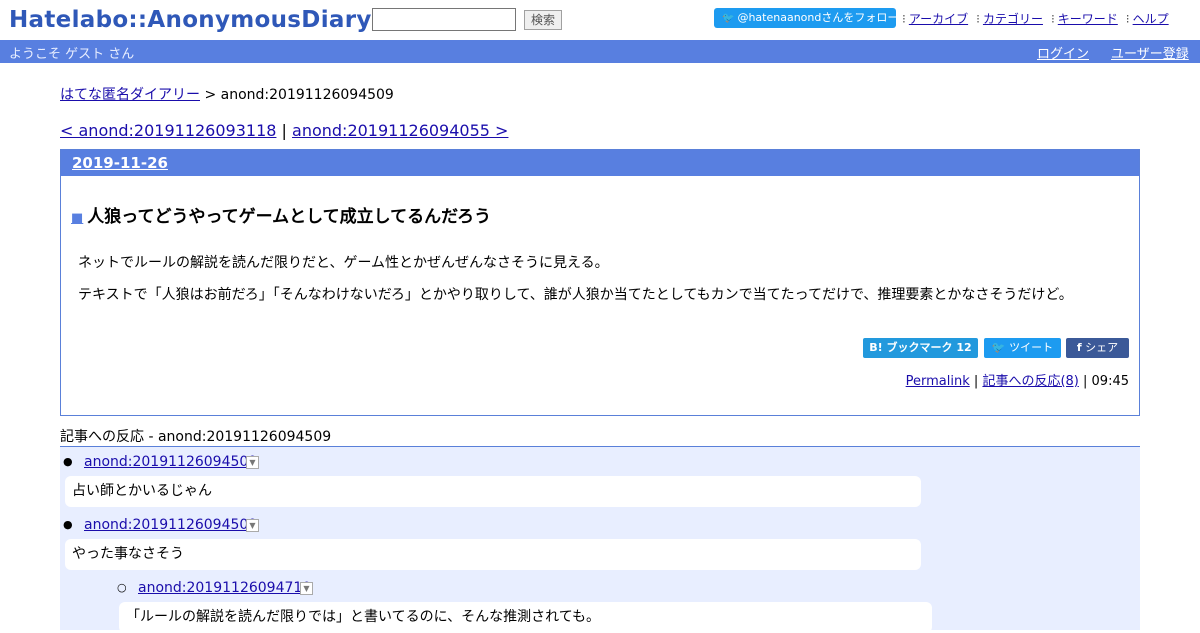  What do you see at coordinates (1030, 381) in the screenshot?
I see `reactions-link: 記事への反応(8)` at bounding box center [1030, 381].